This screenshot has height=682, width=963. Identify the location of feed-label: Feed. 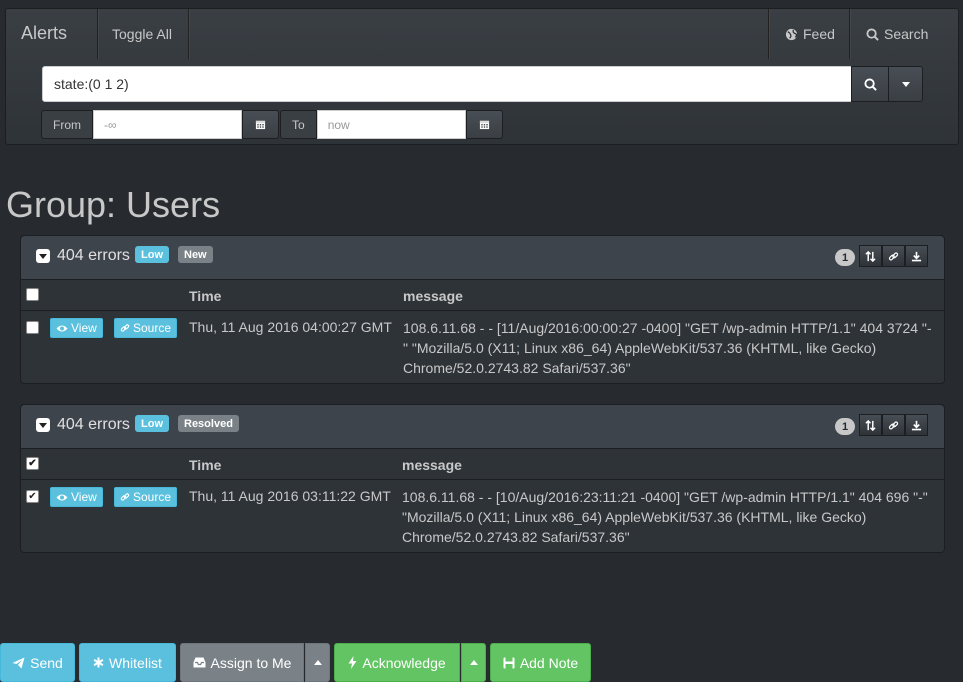
(819, 34).